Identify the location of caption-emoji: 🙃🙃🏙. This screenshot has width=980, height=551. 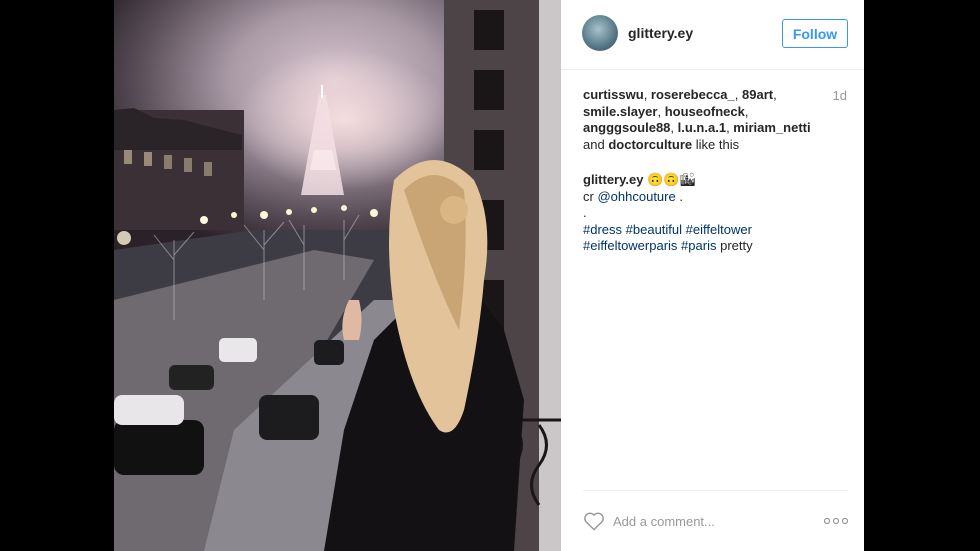
(671, 179).